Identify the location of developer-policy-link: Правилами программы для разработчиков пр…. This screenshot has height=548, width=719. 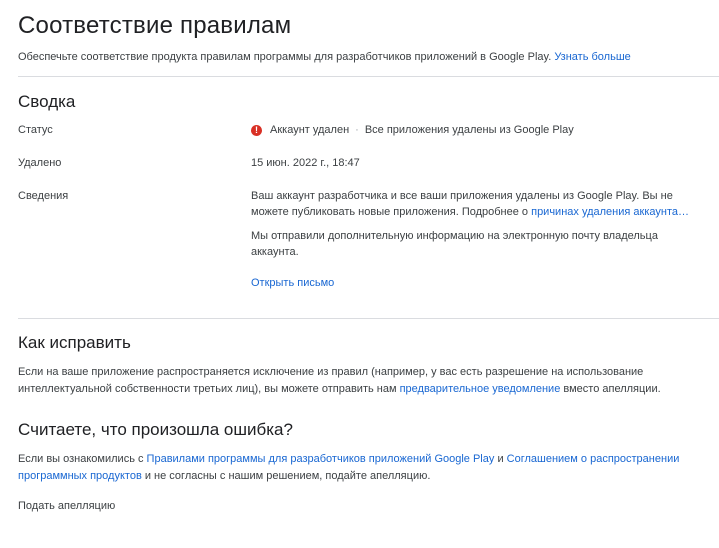
(321, 459).